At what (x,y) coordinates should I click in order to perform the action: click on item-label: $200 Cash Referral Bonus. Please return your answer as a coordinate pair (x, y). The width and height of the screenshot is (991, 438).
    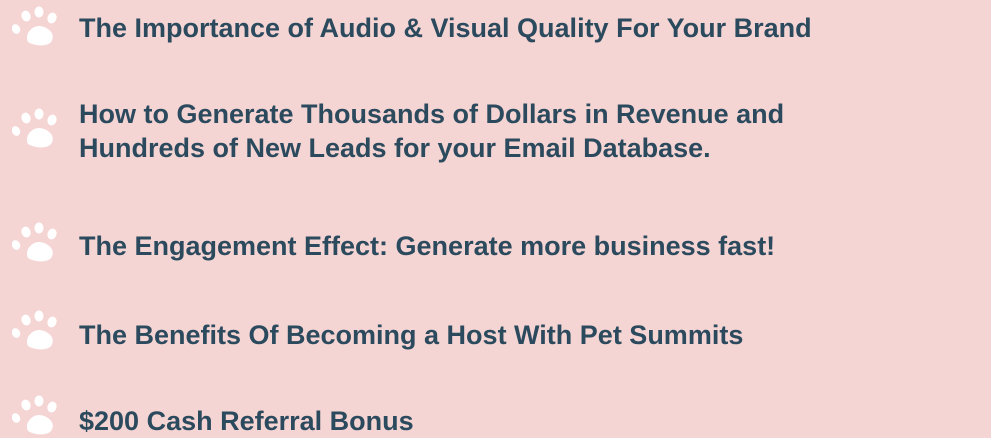
    Looking at the image, I should click on (246, 421).